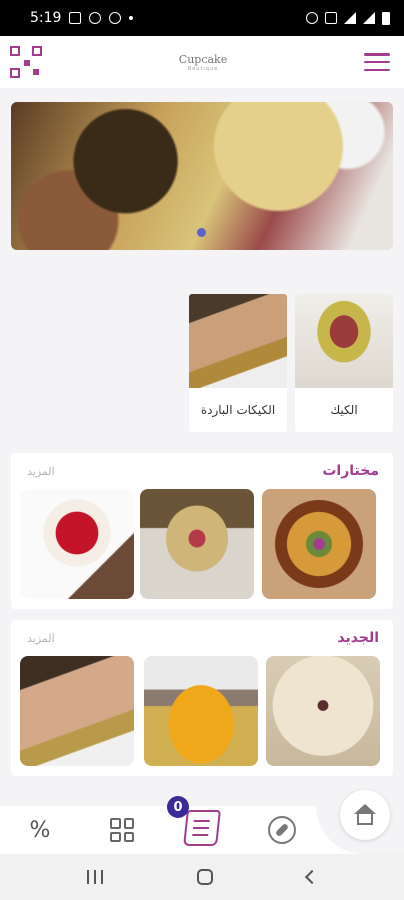 The width and height of the screenshot is (404, 900). Describe the element at coordinates (26, 62) in the screenshot. I see `qr-code-icon` at that location.